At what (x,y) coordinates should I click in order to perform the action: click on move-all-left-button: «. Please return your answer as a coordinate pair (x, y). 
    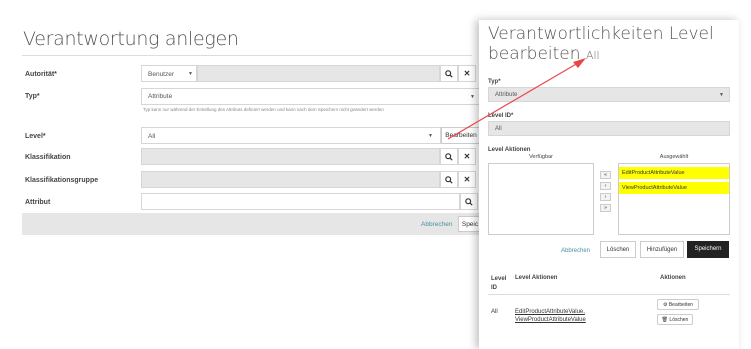
    Looking at the image, I should click on (605, 175).